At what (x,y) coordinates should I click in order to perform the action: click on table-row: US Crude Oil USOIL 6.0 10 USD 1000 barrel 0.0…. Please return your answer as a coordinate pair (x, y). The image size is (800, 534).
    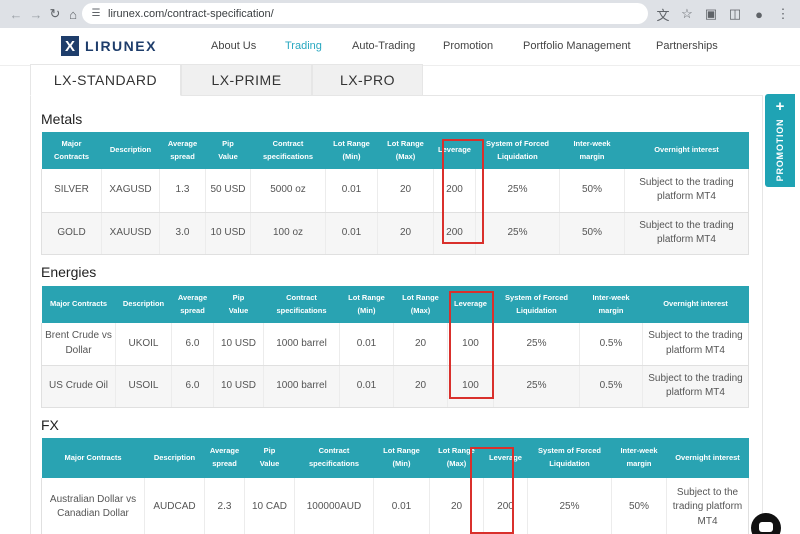
    Looking at the image, I should click on (395, 386).